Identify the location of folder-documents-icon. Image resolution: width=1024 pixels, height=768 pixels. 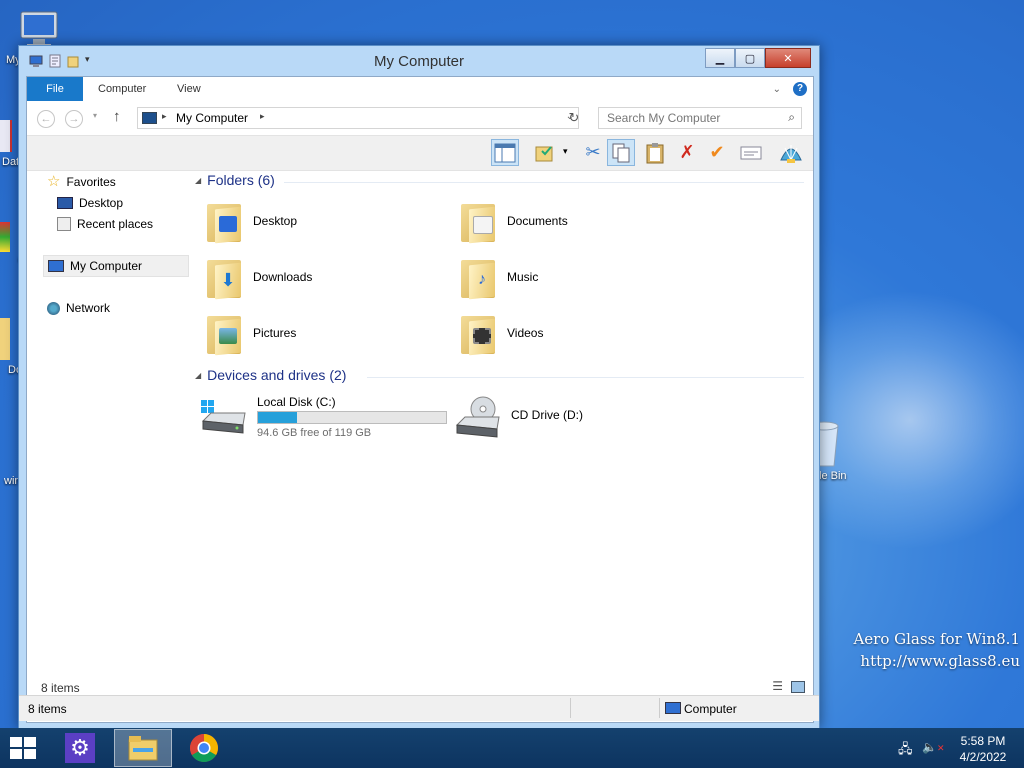
(478, 222).